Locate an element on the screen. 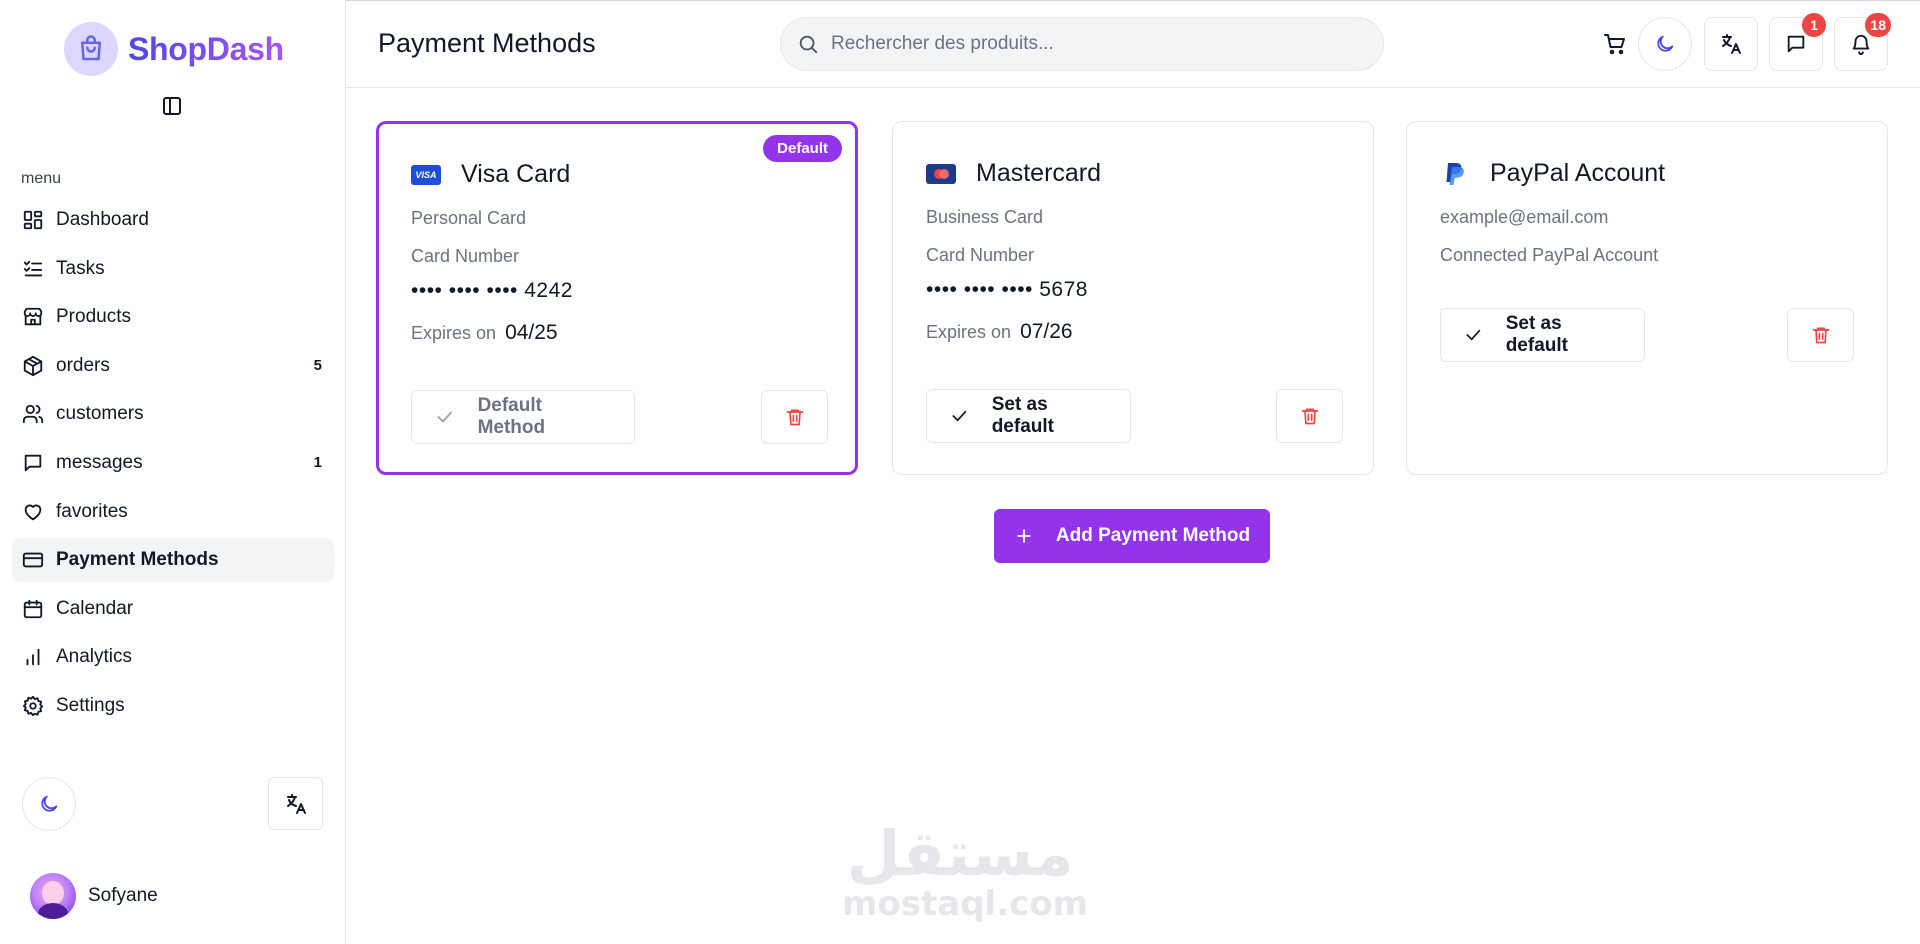 The width and height of the screenshot is (1920, 944). card-subtitle: Business Card is located at coordinates (985, 217).